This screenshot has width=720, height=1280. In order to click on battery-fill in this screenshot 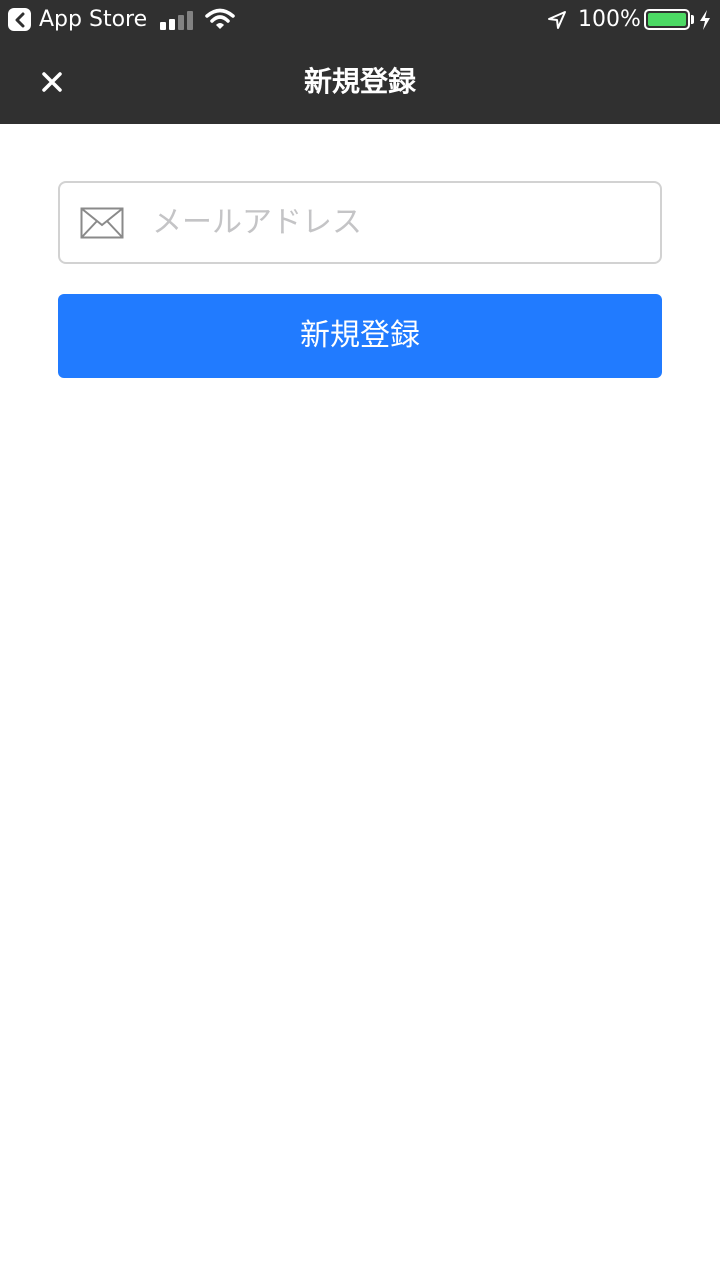, I will do `click(667, 19)`.